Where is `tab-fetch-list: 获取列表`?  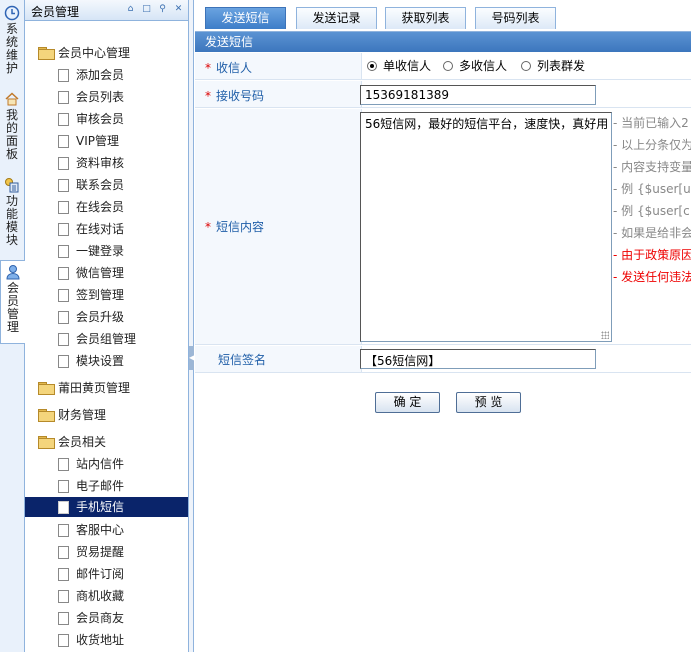
tab-fetch-list: 获取列表 is located at coordinates (425, 18).